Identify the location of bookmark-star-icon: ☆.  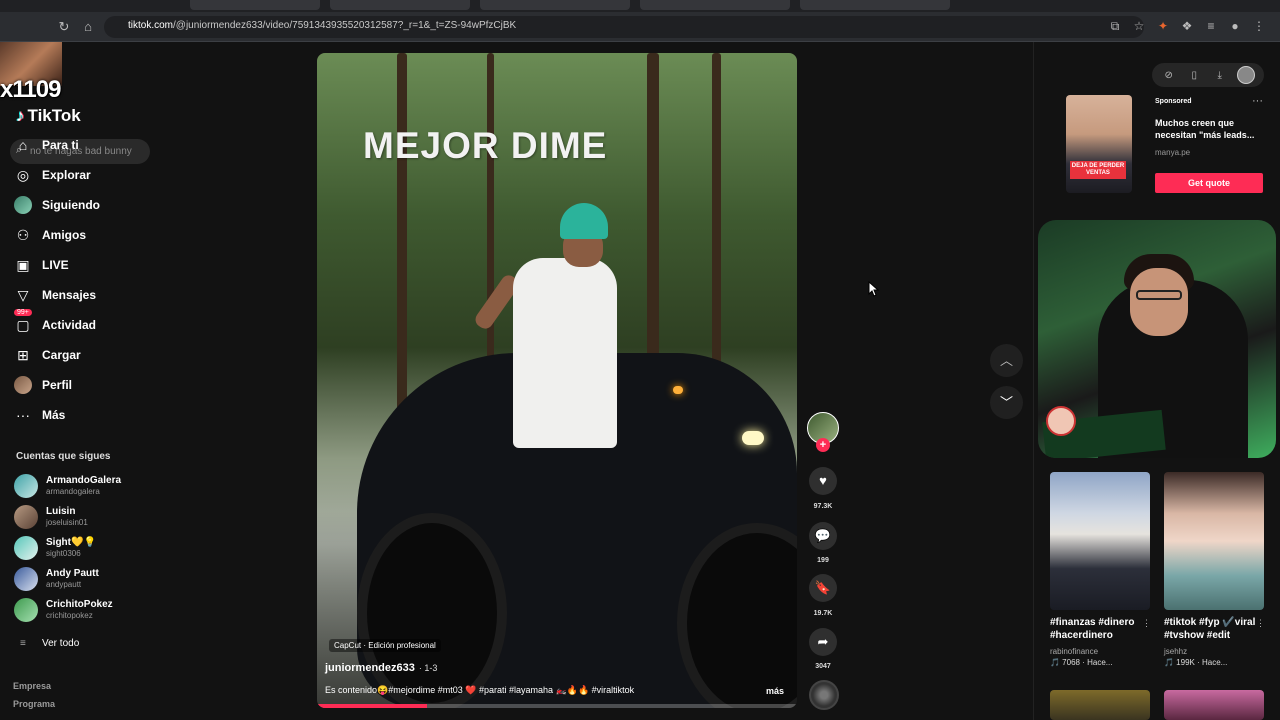
(1139, 26).